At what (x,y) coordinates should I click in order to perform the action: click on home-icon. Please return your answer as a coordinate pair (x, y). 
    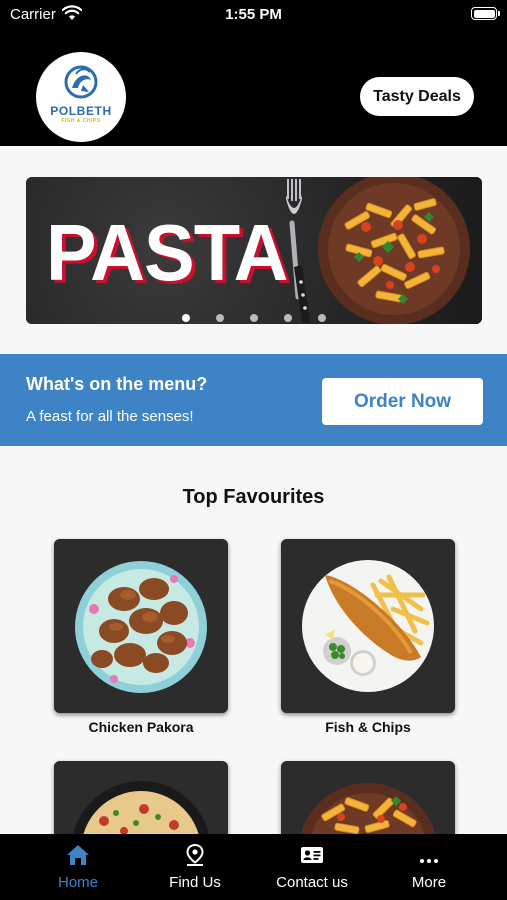
    Looking at the image, I should click on (78, 855).